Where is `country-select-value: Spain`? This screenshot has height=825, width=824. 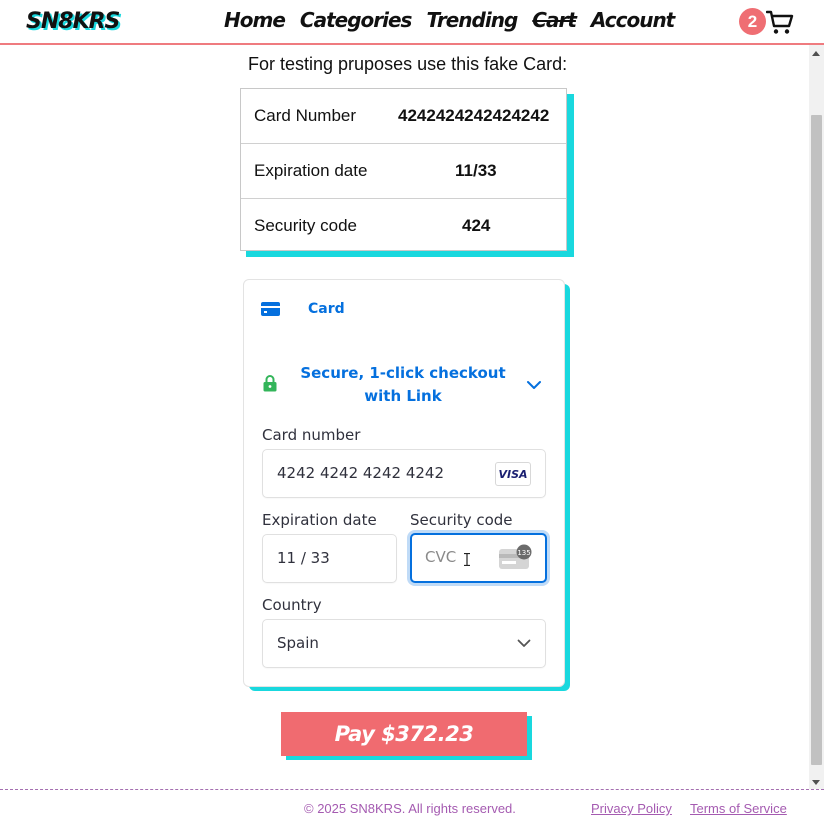
country-select-value: Spain is located at coordinates (298, 643).